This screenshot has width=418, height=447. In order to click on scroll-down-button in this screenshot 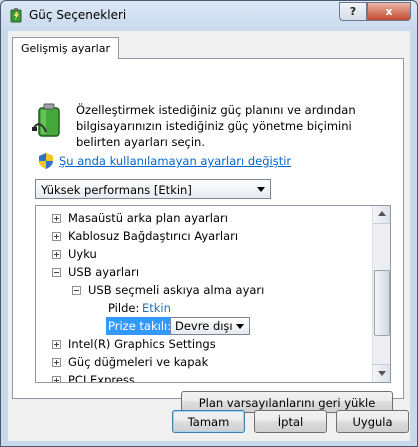, I will do `click(381, 373)`.